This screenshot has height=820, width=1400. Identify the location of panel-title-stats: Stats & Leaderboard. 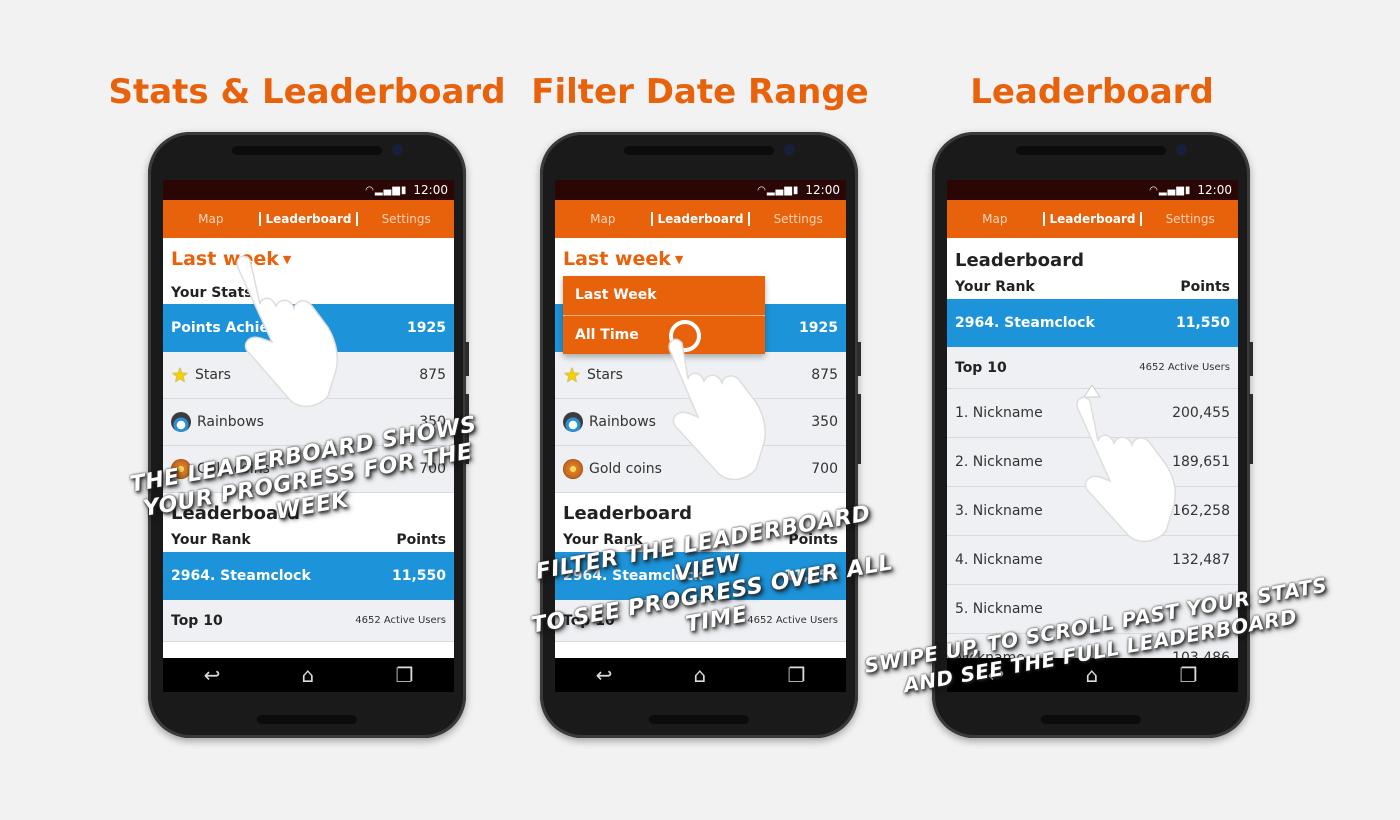
(307, 92).